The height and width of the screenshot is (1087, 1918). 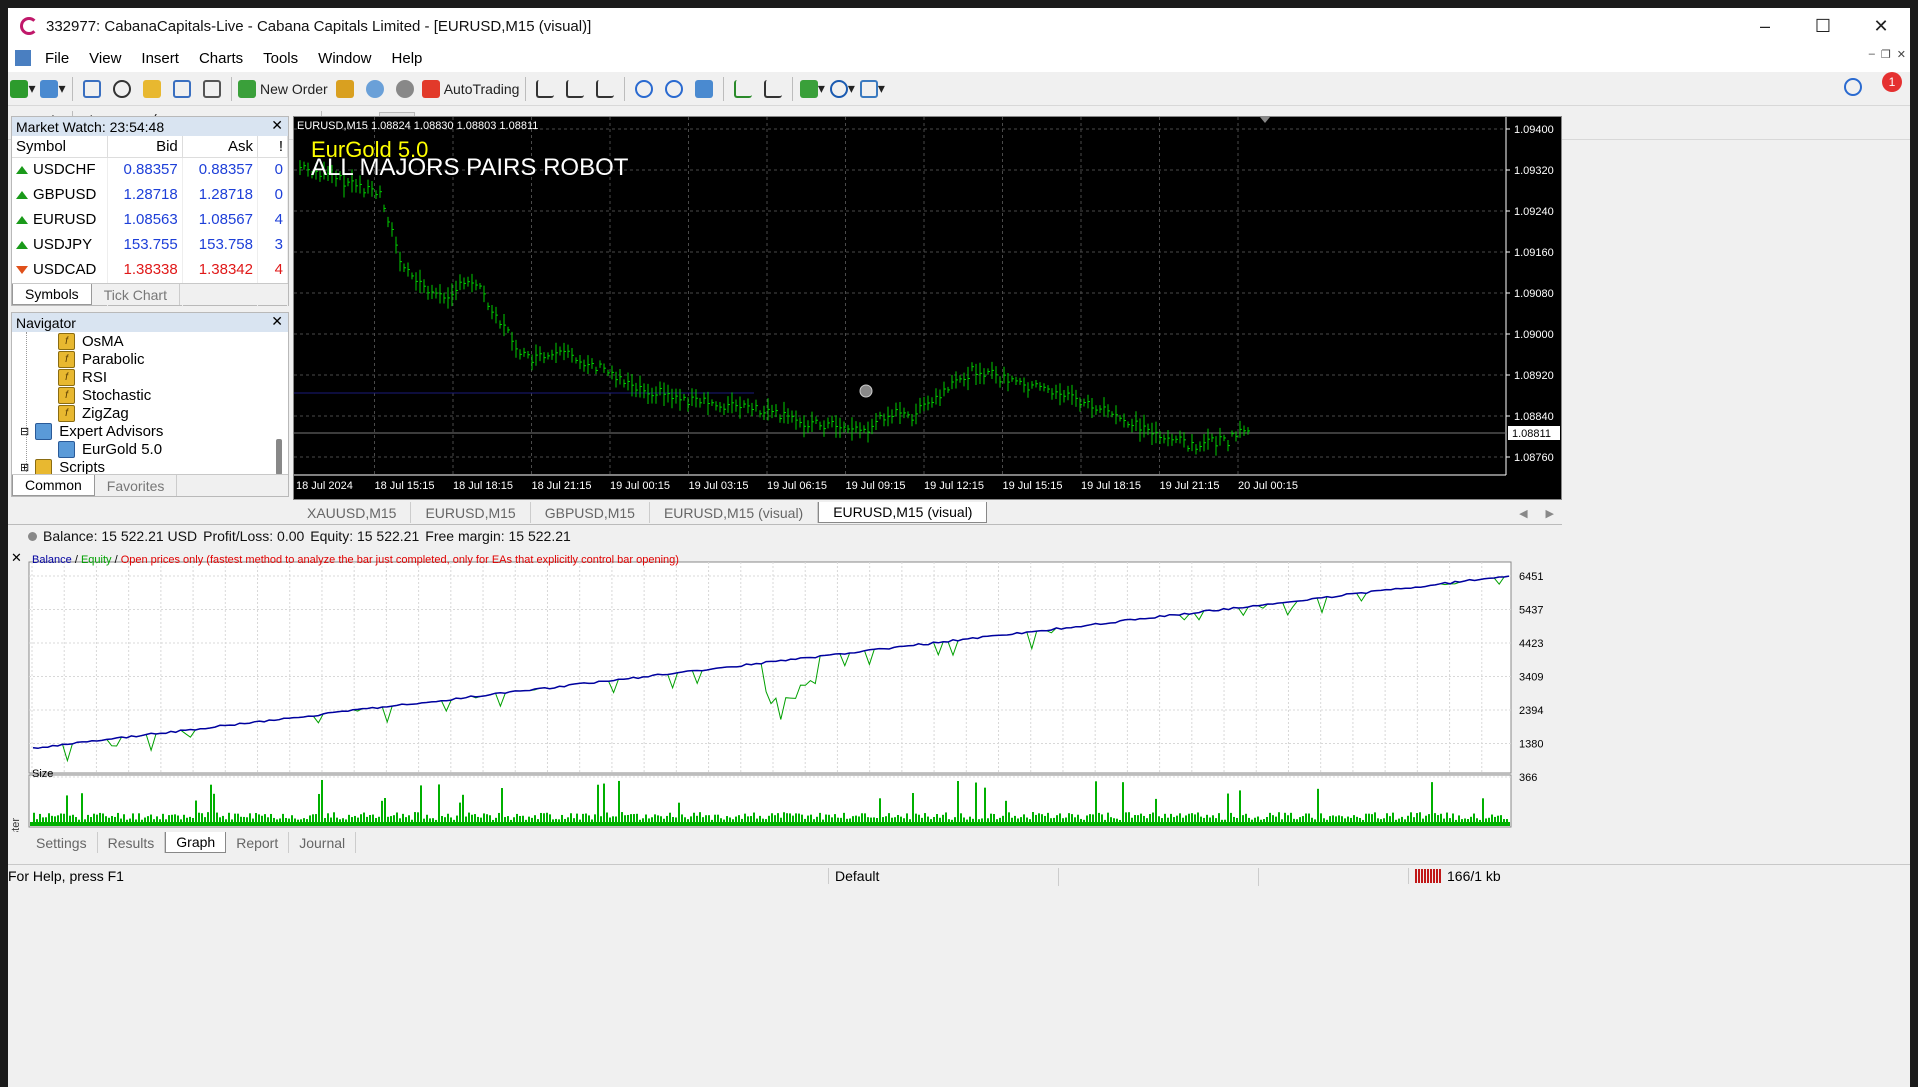 What do you see at coordinates (24, 431) in the screenshot?
I see `collapse-icon: ⊟` at bounding box center [24, 431].